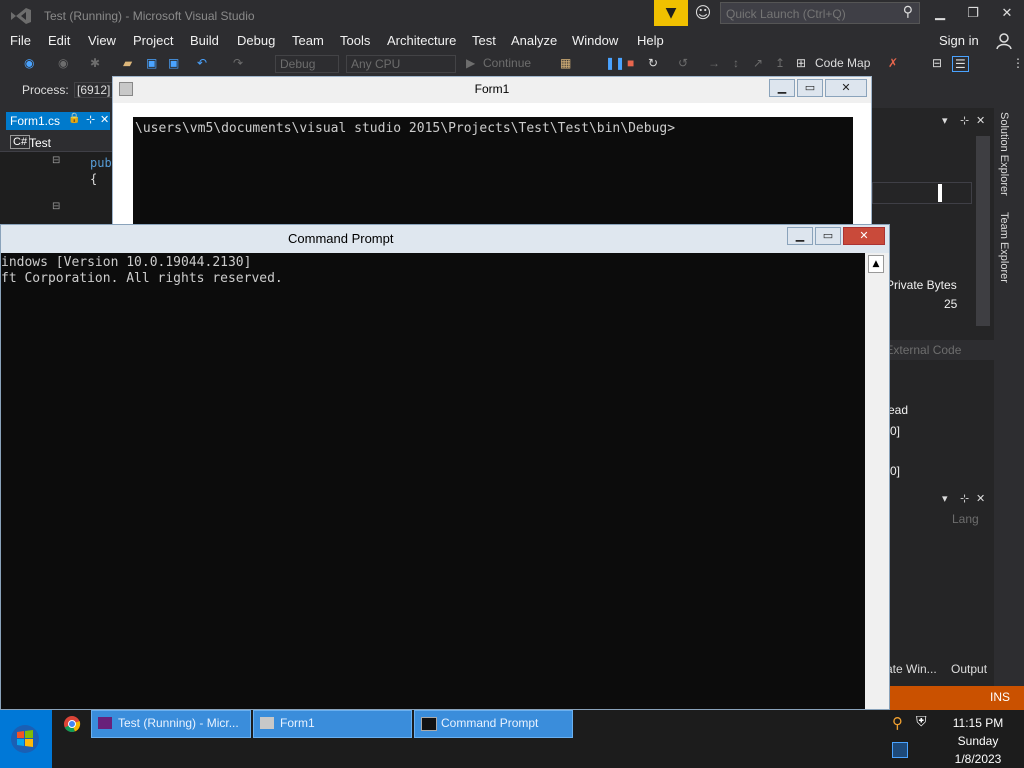 The width and height of the screenshot is (1024, 768). What do you see at coordinates (72, 724) in the screenshot?
I see `chrome-icon` at bounding box center [72, 724].